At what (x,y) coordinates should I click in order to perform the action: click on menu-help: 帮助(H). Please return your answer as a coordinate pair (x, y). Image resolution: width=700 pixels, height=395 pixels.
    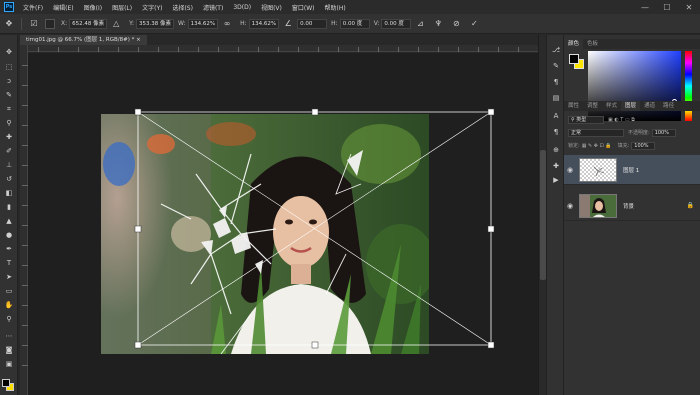
    Looking at the image, I should click on (335, 7).